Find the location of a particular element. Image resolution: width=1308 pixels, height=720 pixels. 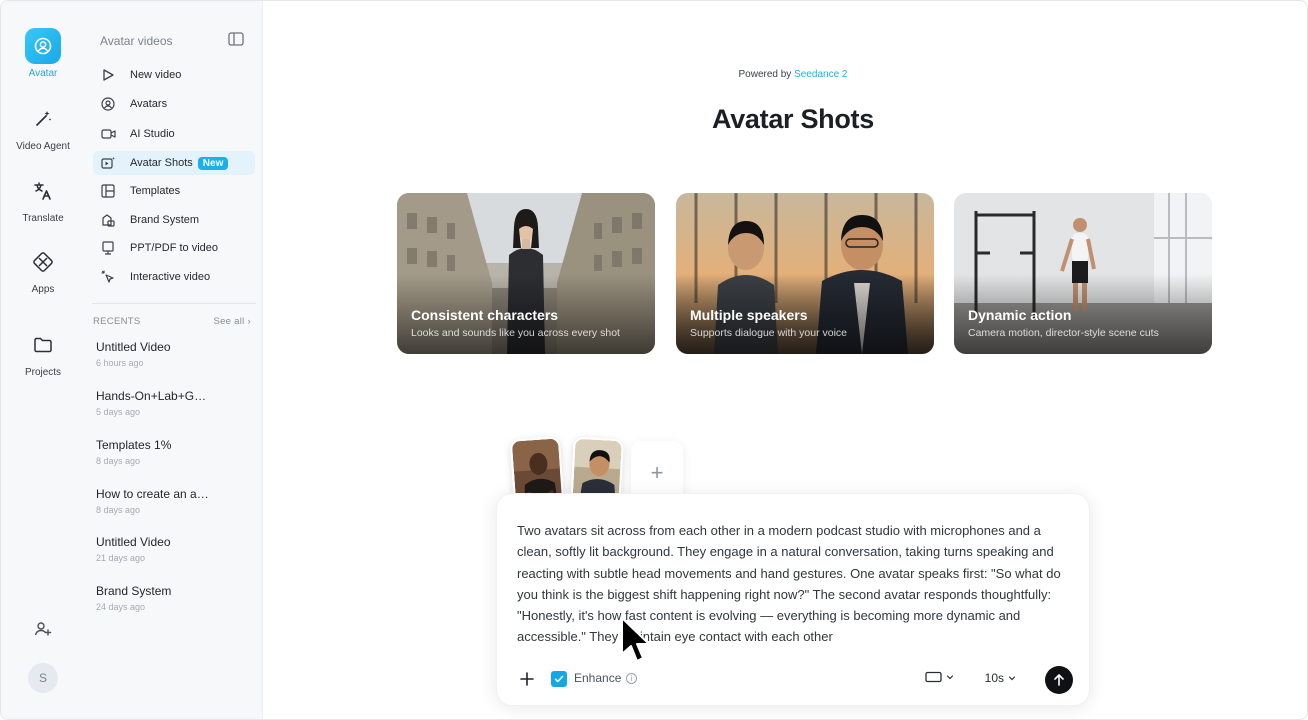

video-spark-icon is located at coordinates (108, 163).